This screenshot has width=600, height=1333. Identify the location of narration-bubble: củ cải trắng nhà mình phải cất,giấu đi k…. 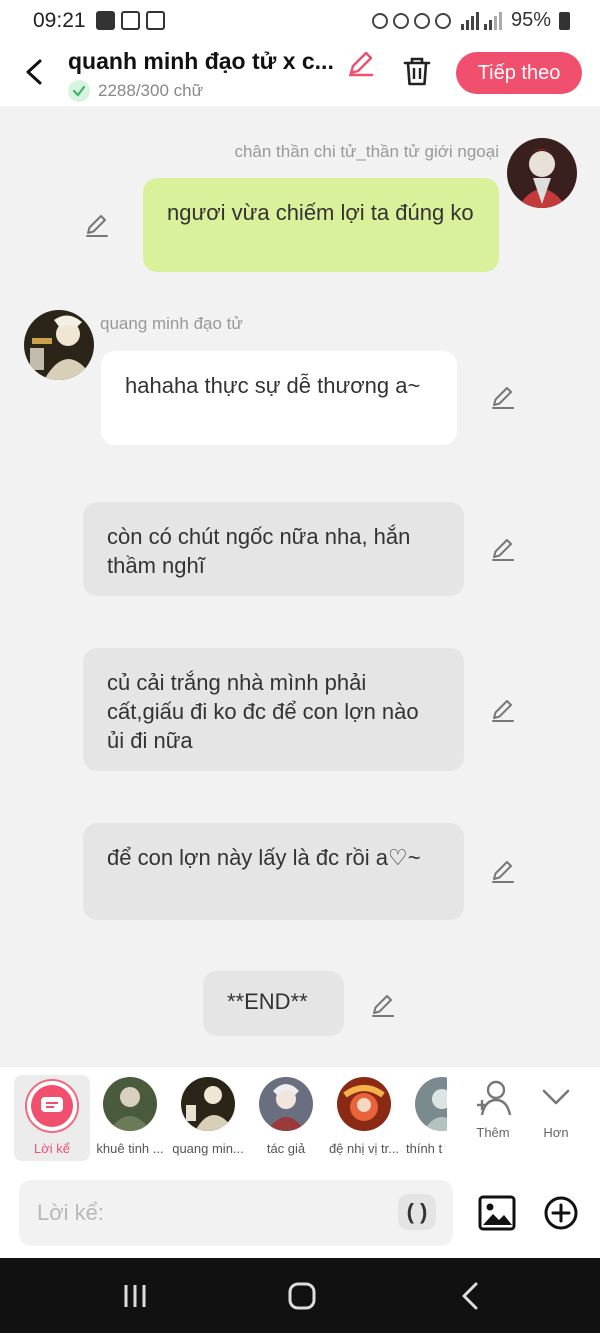
(273, 709).